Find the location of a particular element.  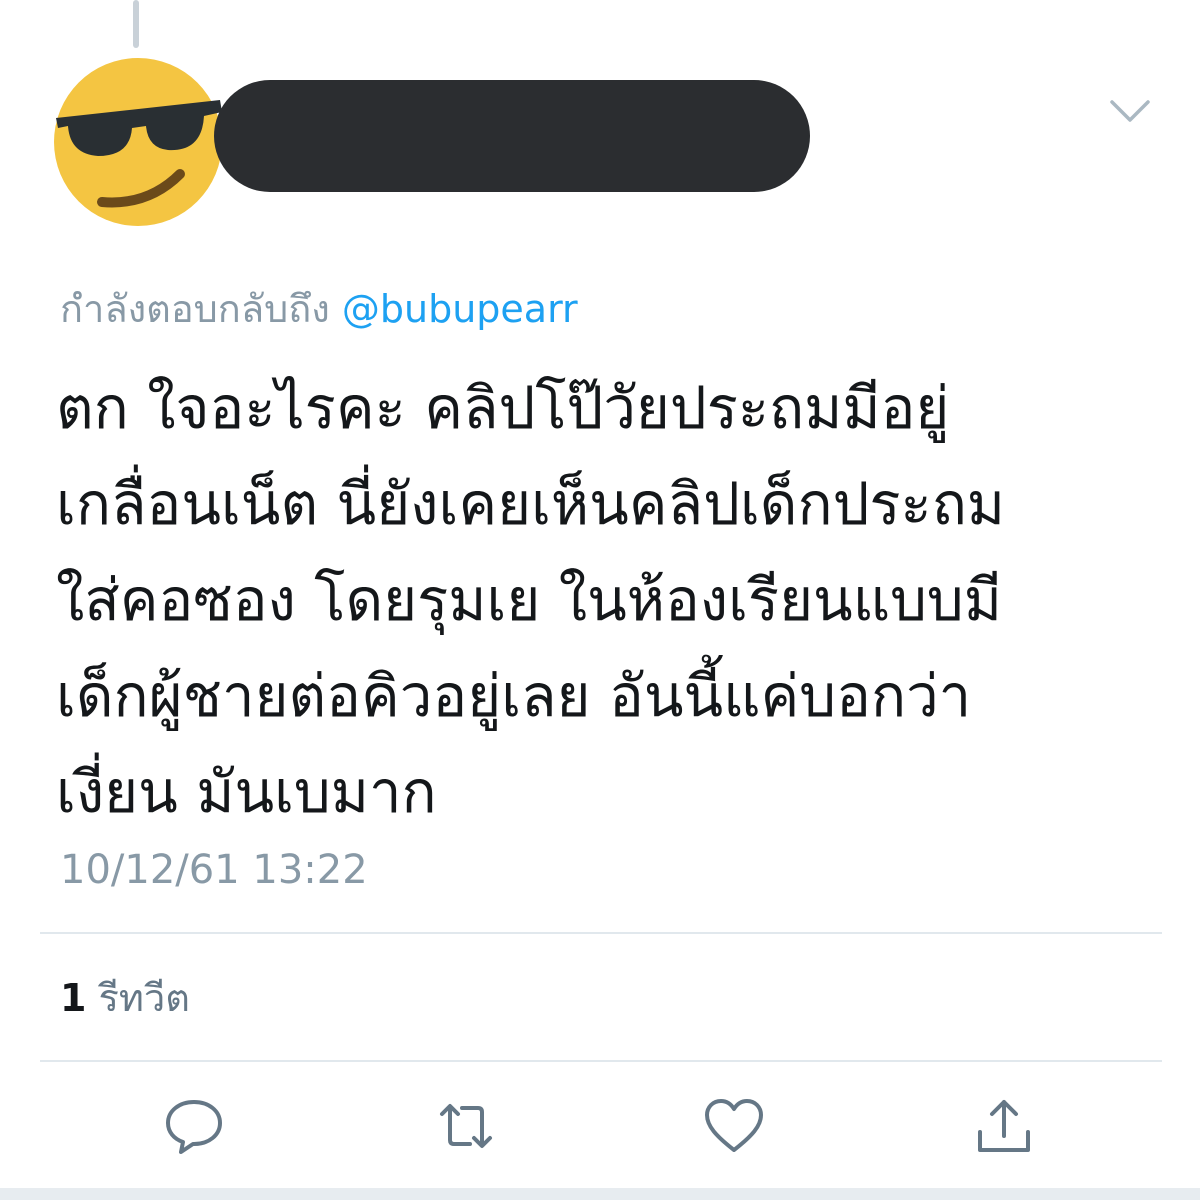

tweet-timestamp: 10/12/61 13:22 is located at coordinates (214, 870).